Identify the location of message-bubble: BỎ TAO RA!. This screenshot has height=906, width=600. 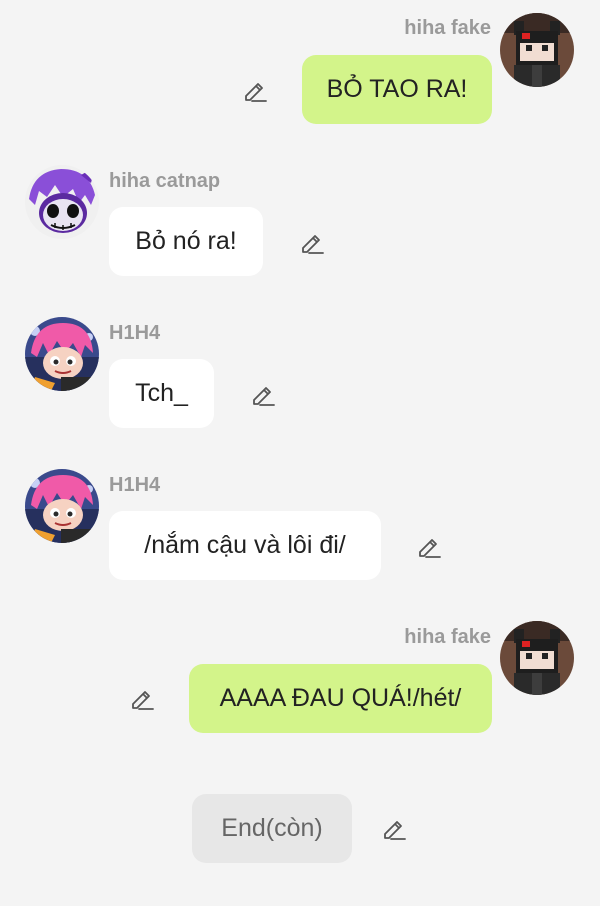
(397, 89).